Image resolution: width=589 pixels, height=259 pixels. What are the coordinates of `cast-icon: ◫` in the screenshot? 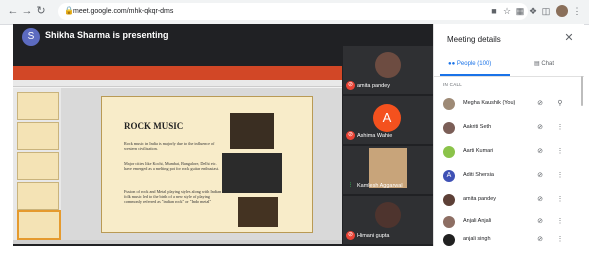 It's located at (546, 11).